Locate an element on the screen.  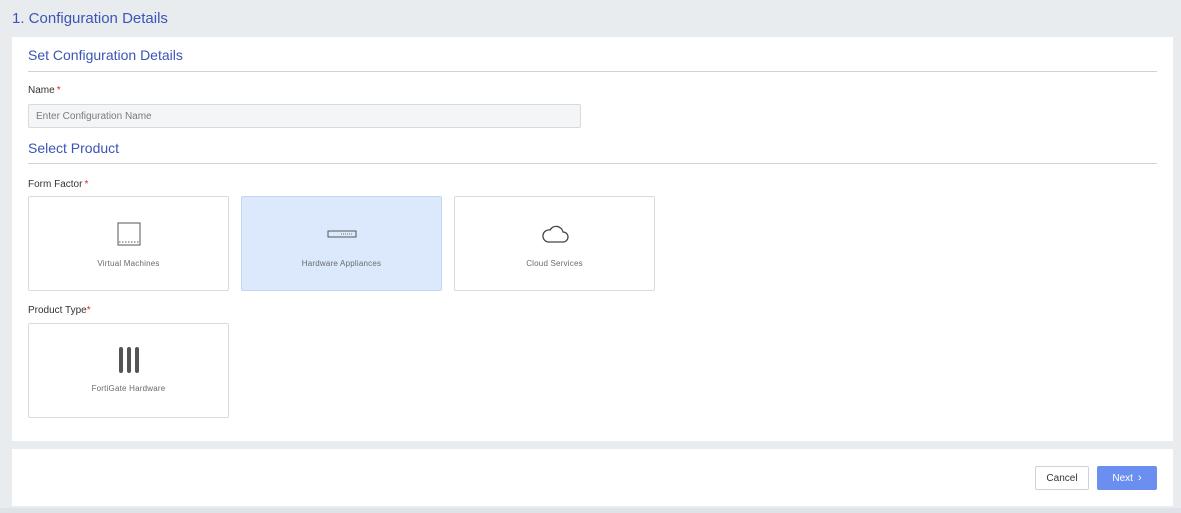
card-label: FortiGate Hardware is located at coordinates (128, 388).